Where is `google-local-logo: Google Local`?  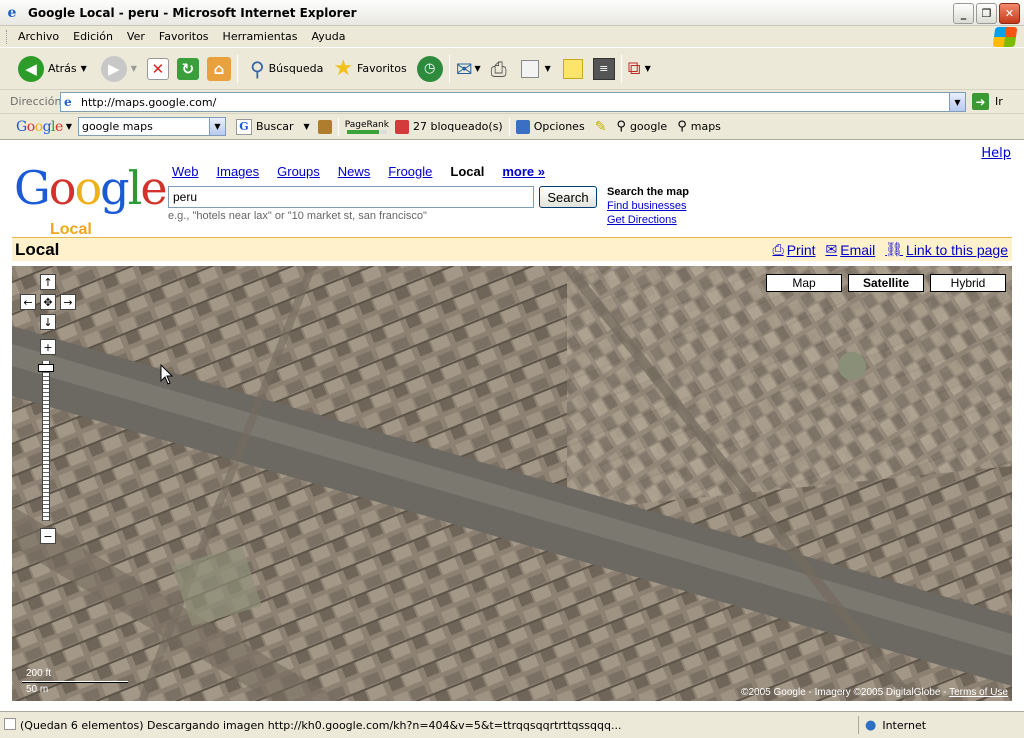
google-local-logo: Google Local is located at coordinates (91, 201).